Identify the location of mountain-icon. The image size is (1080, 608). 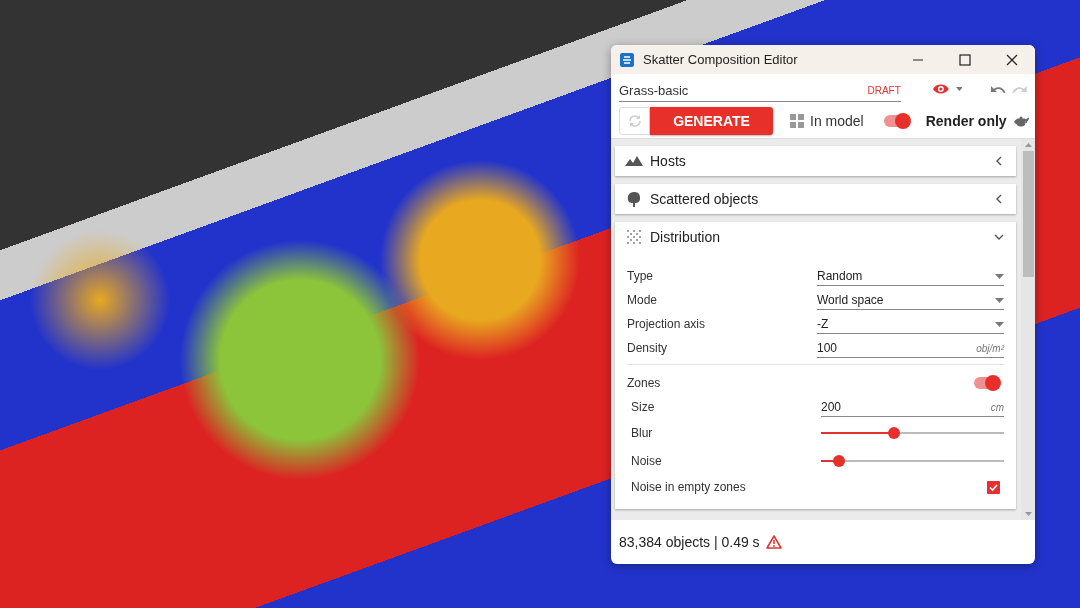
(634, 161).